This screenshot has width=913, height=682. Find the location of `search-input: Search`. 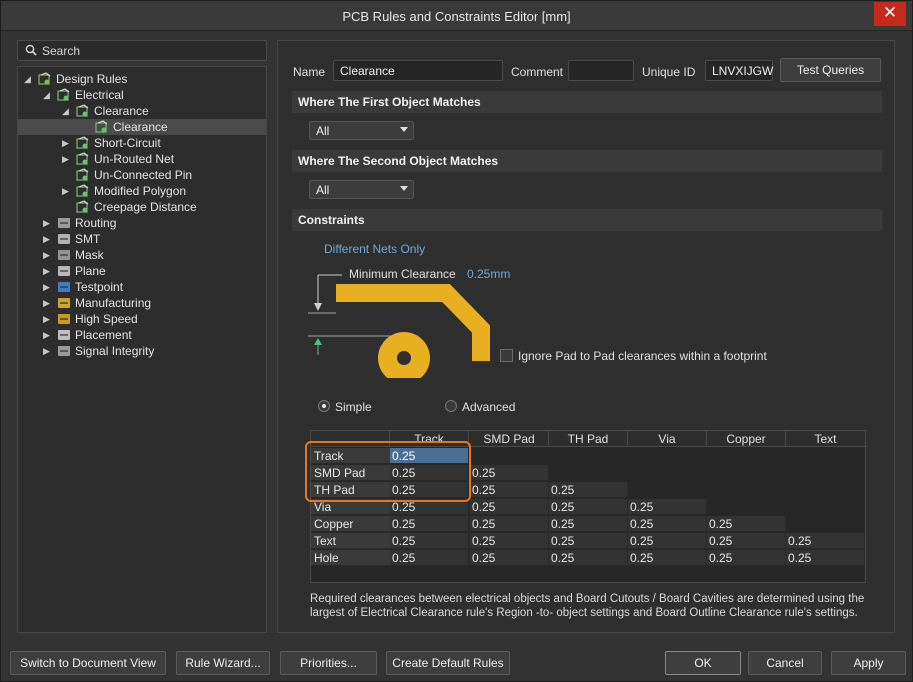

search-input: Search is located at coordinates (61, 51).